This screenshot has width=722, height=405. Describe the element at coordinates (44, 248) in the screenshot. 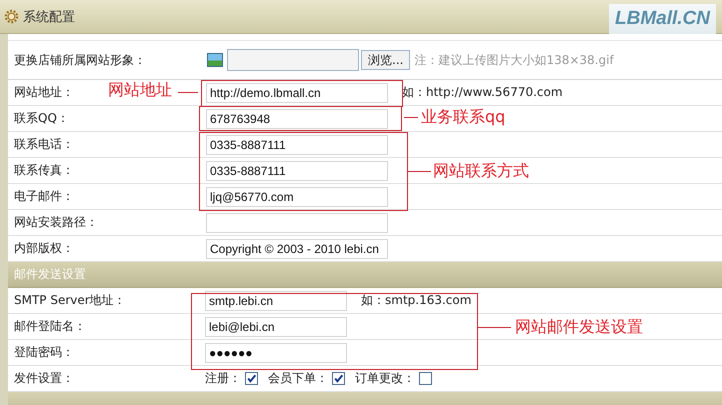

I see `field-label: 内部版权：` at that location.